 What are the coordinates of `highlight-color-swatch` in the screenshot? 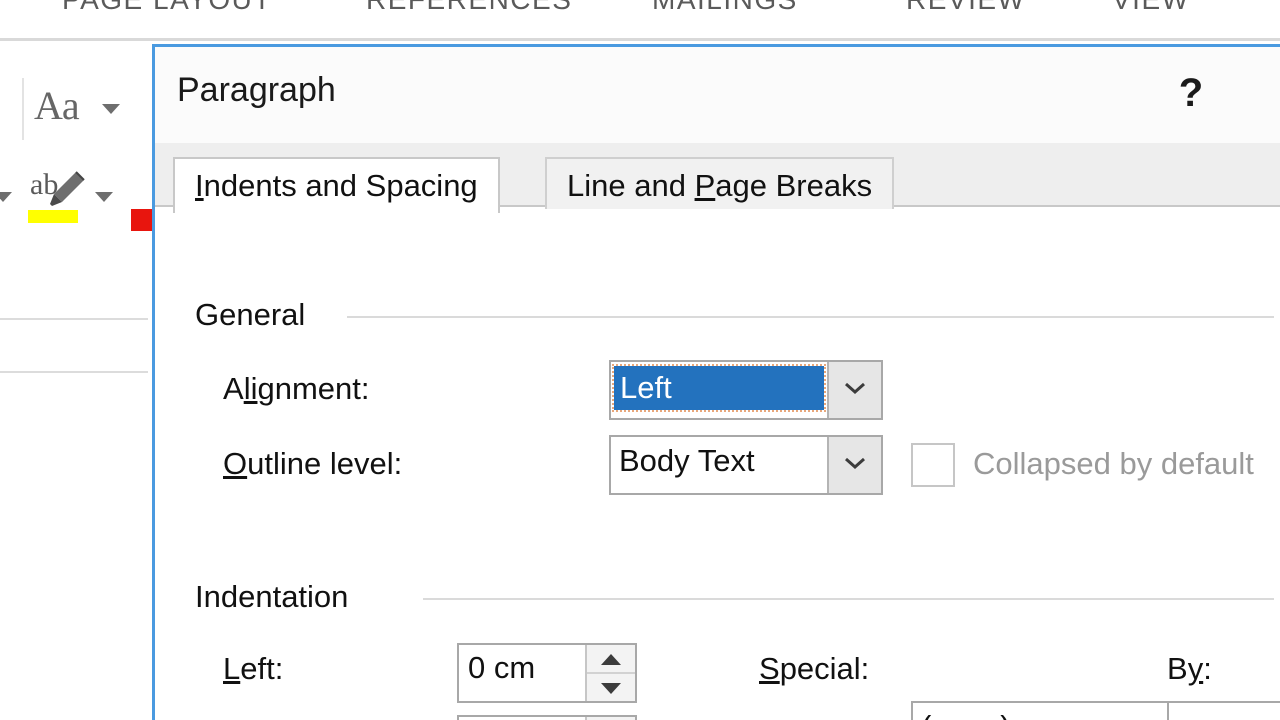 It's located at (53, 216).